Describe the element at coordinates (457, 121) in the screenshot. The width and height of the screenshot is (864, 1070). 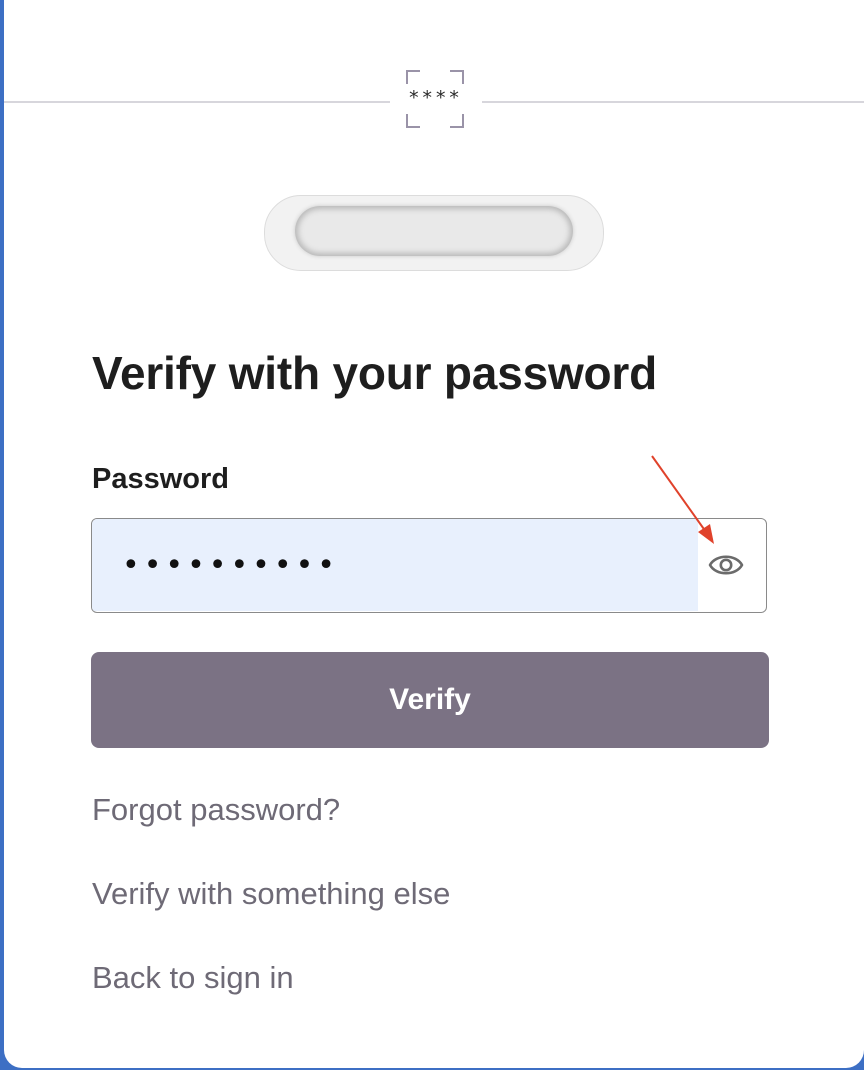
I see `logo-corner-bottom-right` at that location.